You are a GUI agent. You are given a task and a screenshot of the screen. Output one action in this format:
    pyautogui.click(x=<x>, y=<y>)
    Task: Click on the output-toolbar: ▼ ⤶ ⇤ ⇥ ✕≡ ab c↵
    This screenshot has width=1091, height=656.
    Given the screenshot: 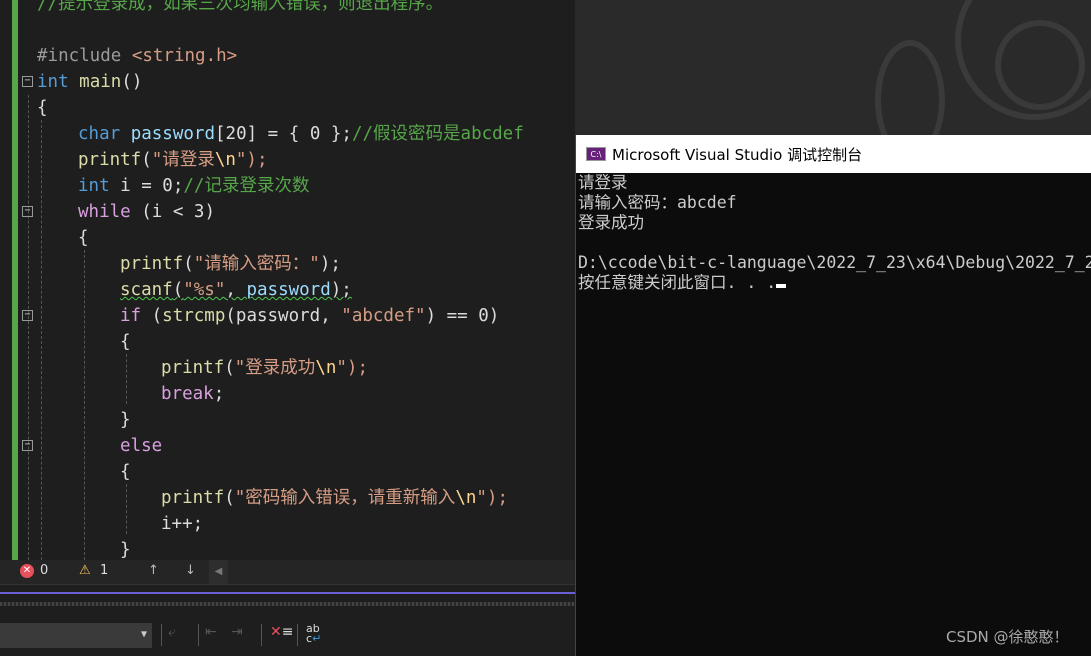 What is the action you would take?
    pyautogui.click(x=287, y=638)
    